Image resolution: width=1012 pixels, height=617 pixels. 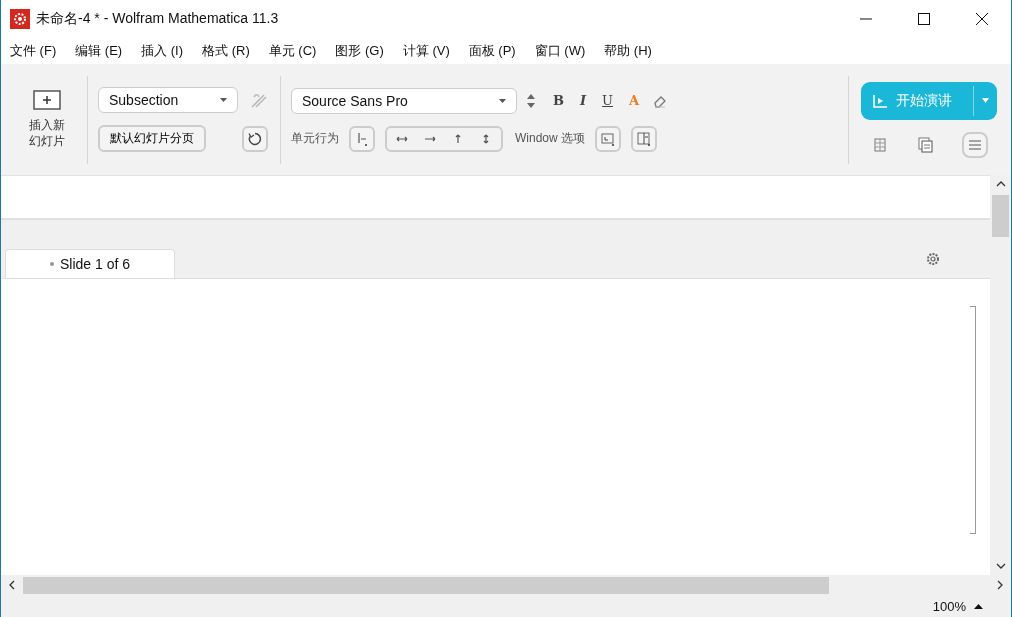 What do you see at coordinates (99, 51) in the screenshot?
I see `menu-item: 编辑 (E)` at bounding box center [99, 51].